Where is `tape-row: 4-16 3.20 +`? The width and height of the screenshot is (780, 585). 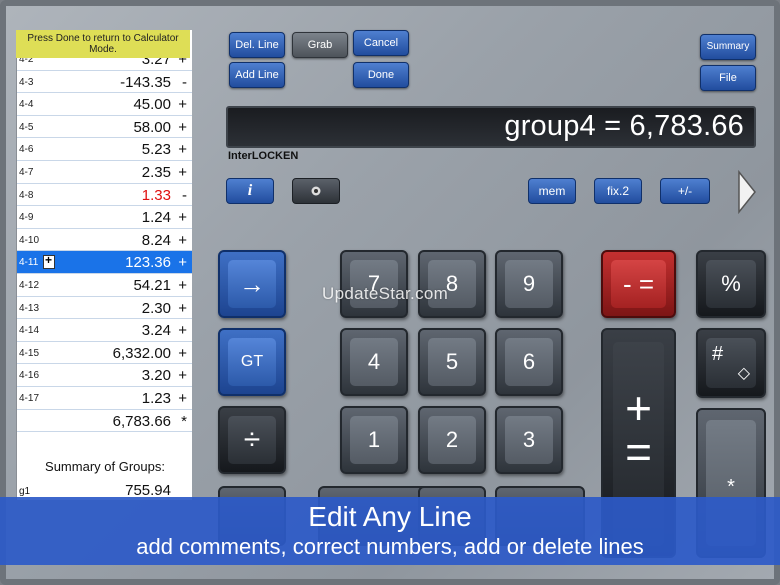
tape-row: 4-16 3.20 + is located at coordinates (104, 375).